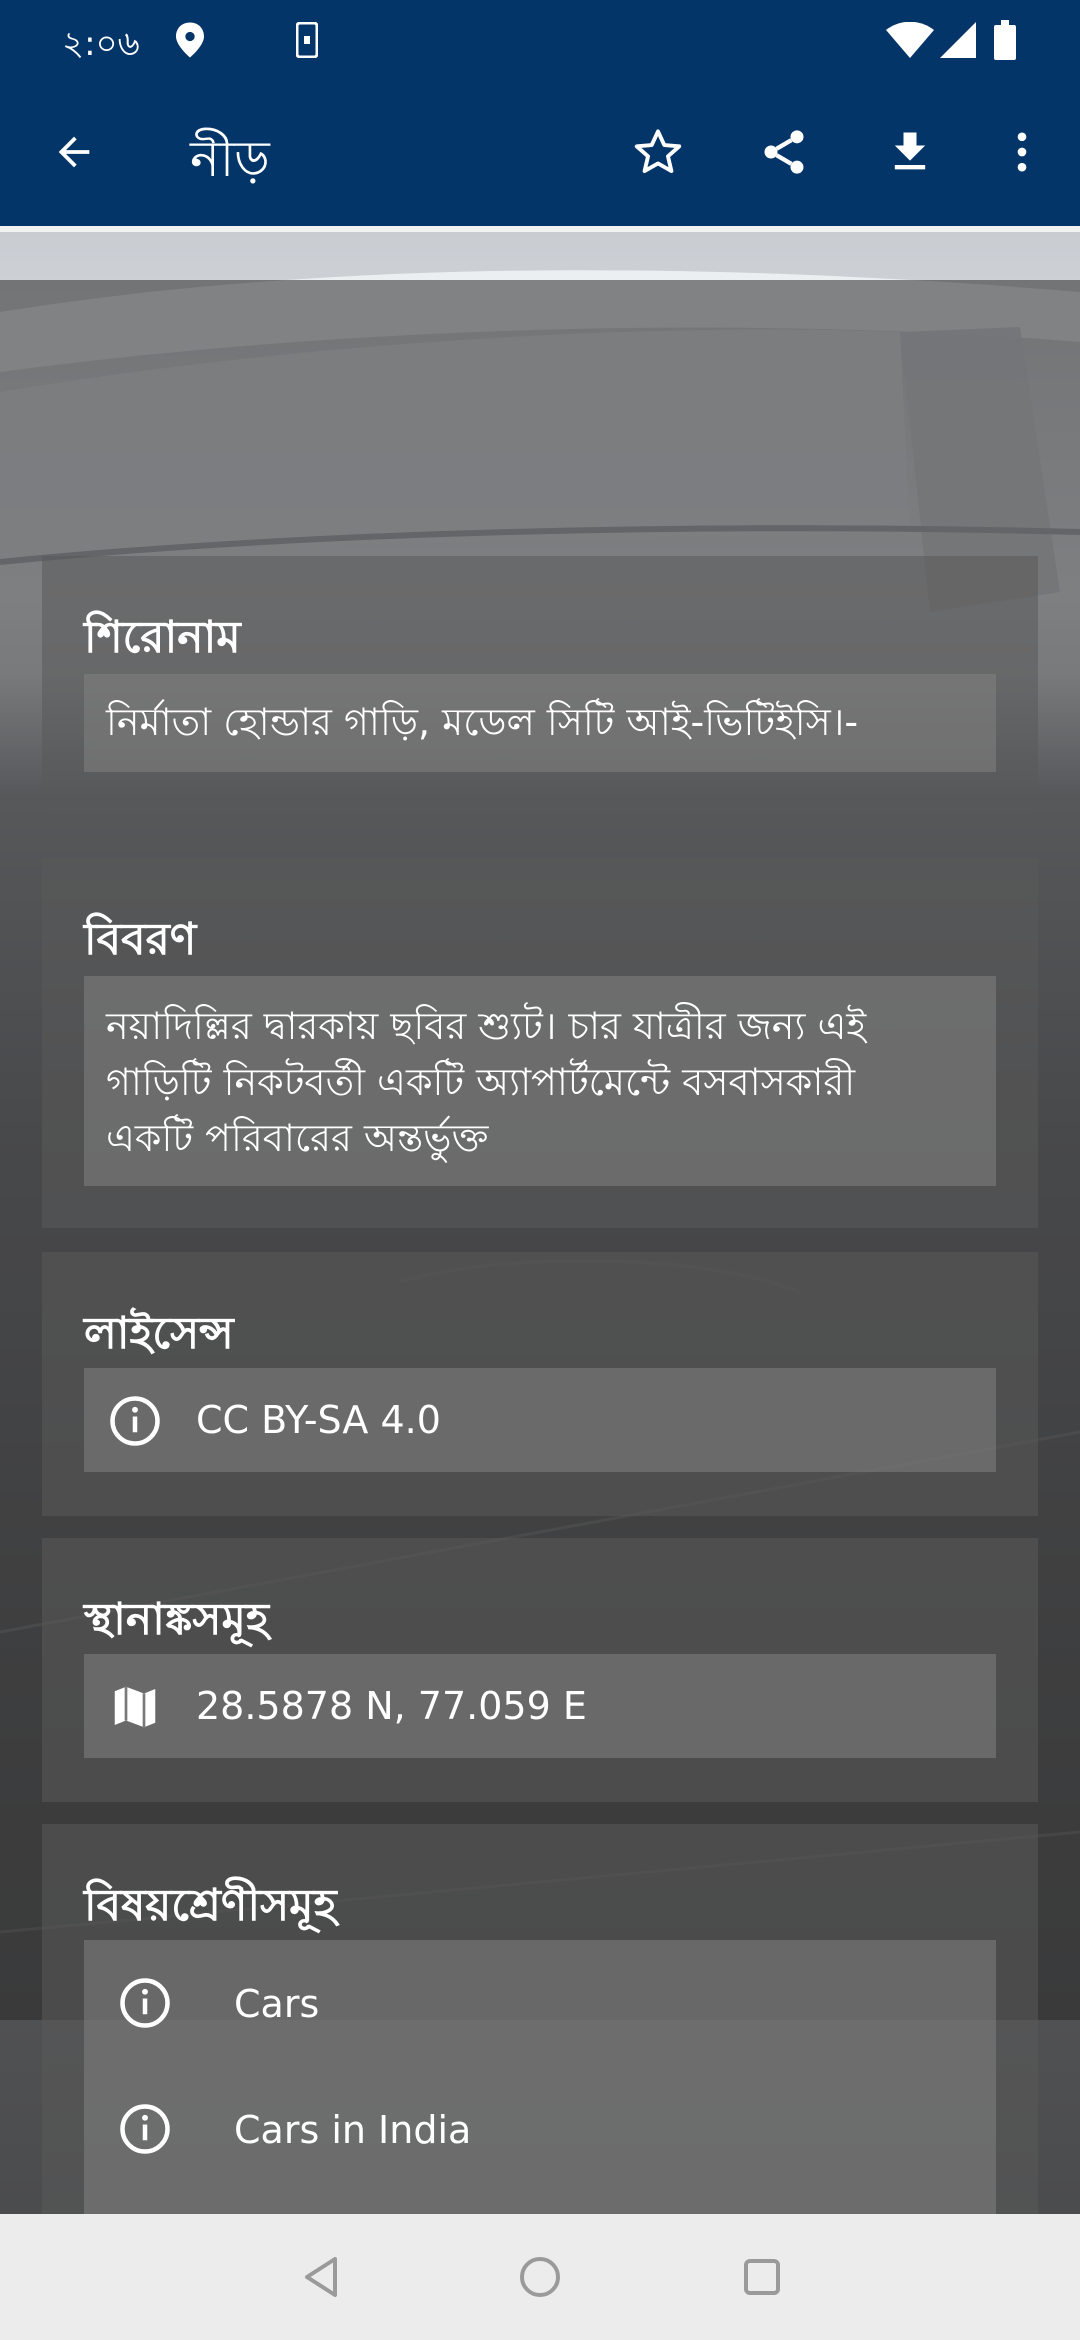 The height and width of the screenshot is (2340, 1080). I want to click on coordinates-field: 28.5878 N, 77.059 E, so click(540, 1706).